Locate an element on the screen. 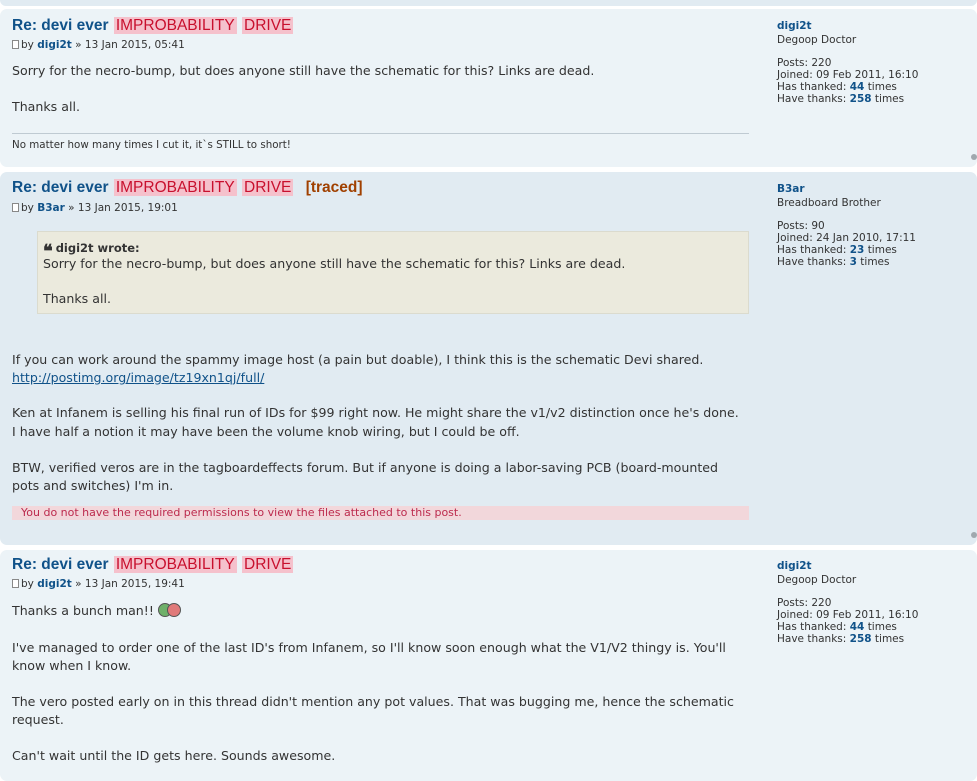 The image size is (977, 781). thanks-count: 3 is located at coordinates (853, 262).